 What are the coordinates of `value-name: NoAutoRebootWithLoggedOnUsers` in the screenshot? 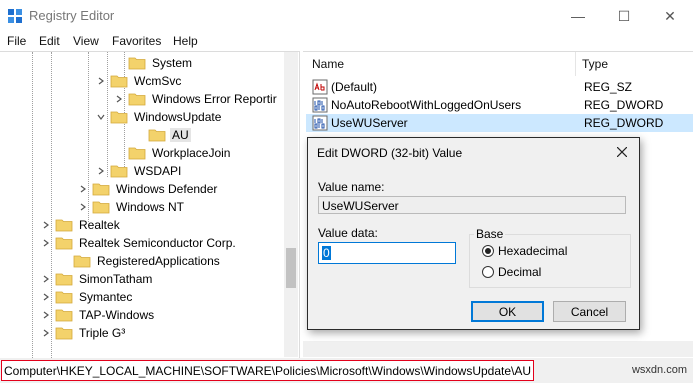 It's located at (426, 105).